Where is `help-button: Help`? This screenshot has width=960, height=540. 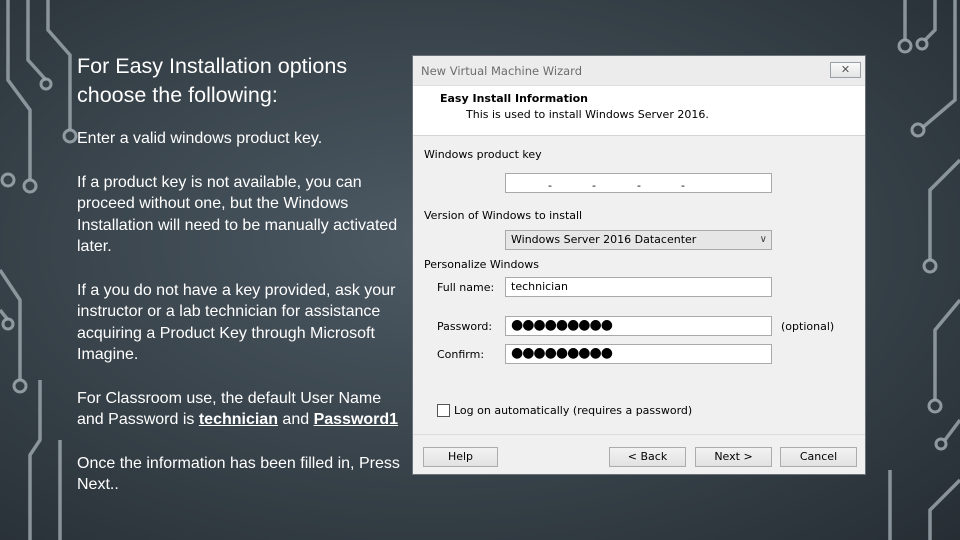
help-button: Help is located at coordinates (460, 457).